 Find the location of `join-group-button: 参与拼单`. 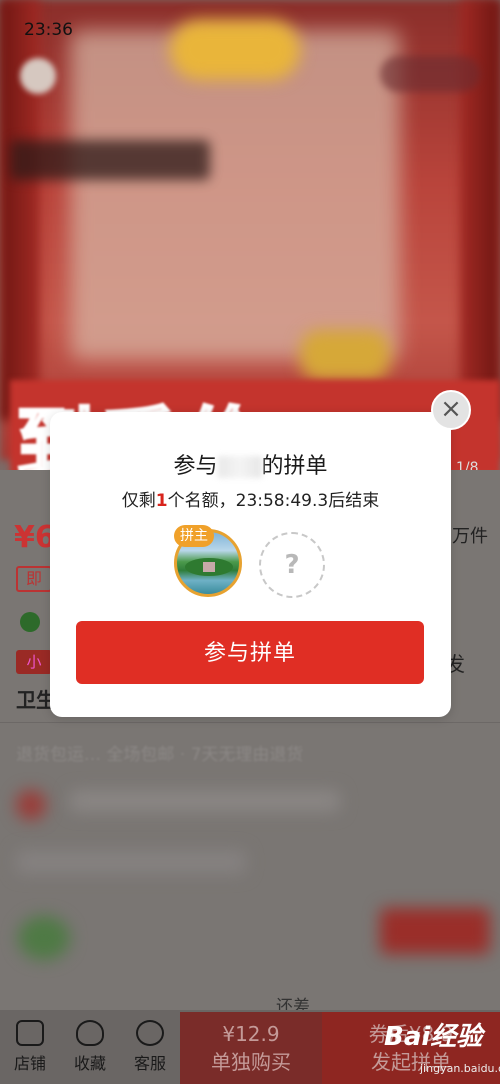

join-group-button: 参与拼单 is located at coordinates (250, 652).